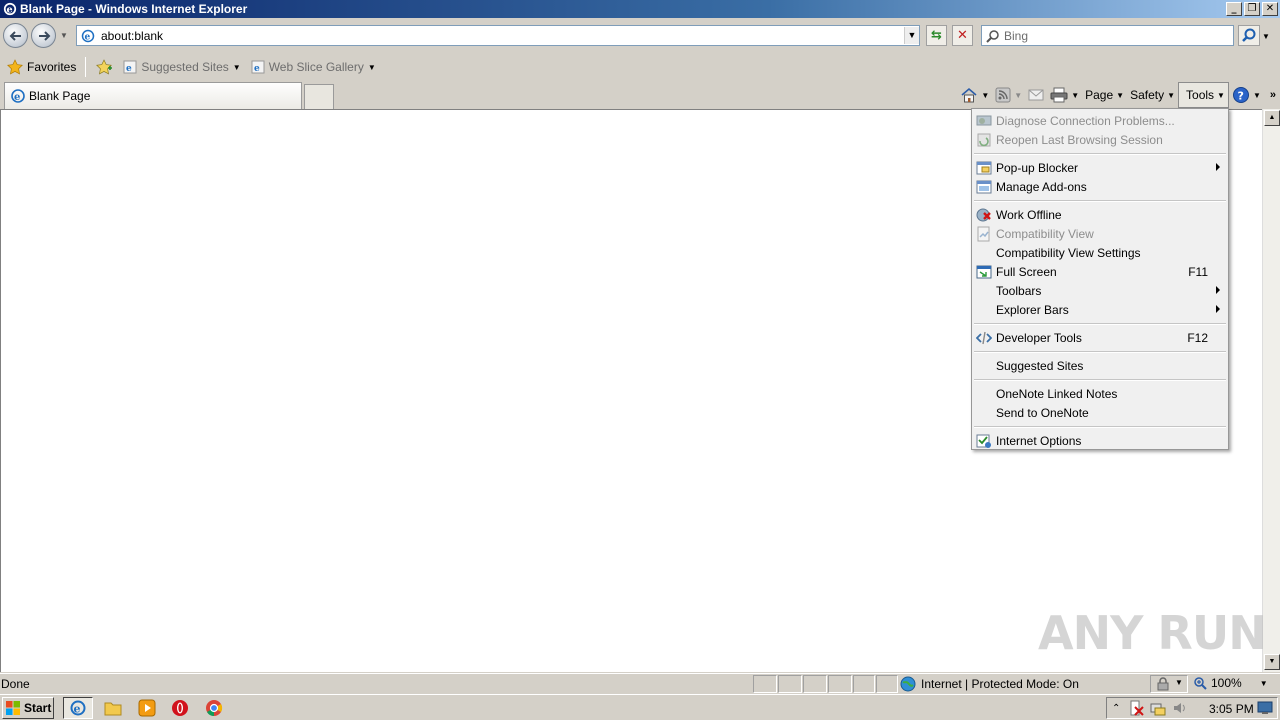  What do you see at coordinates (1100, 309) in the screenshot?
I see `menu-item-explorer-bars: Explorer Bars` at bounding box center [1100, 309].